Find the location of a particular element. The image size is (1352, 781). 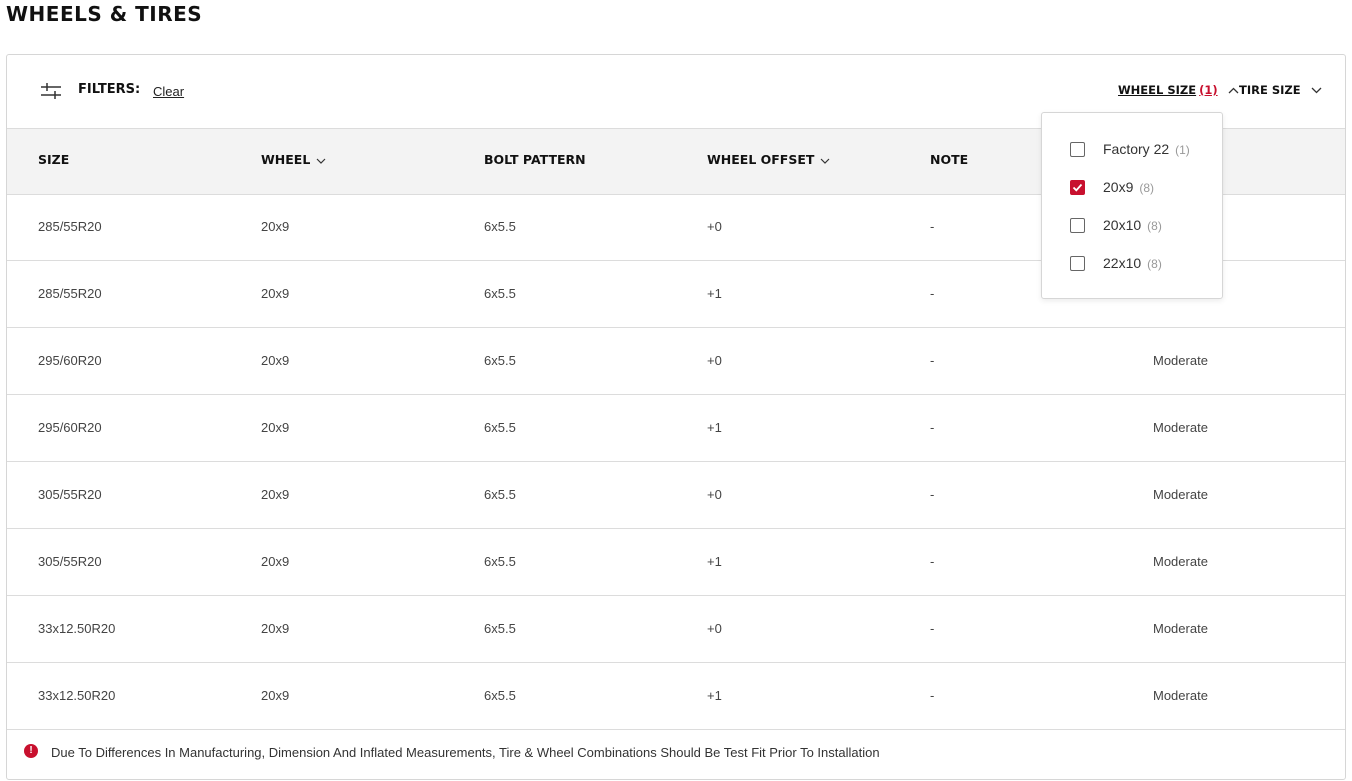

column-header-size: SIZE is located at coordinates (54, 159).